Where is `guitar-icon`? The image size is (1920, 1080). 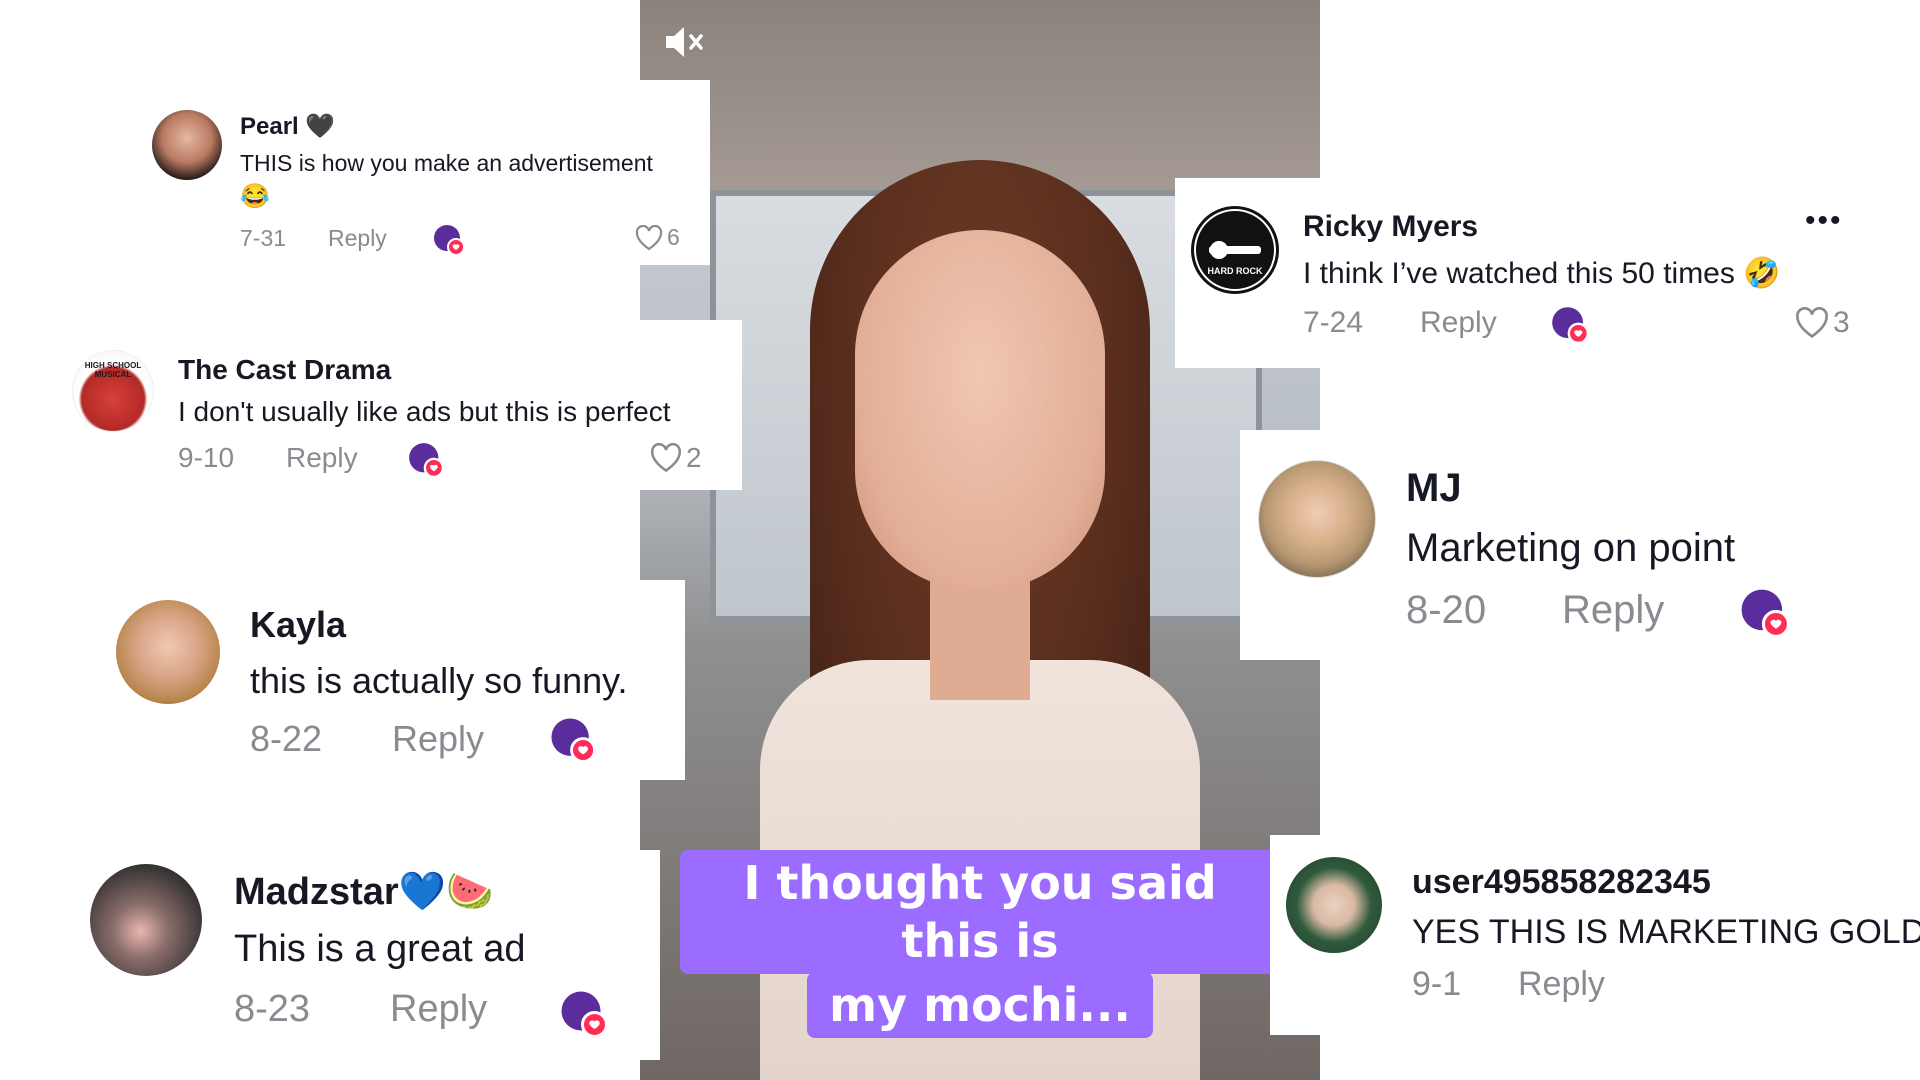
guitar-icon is located at coordinates (1235, 250).